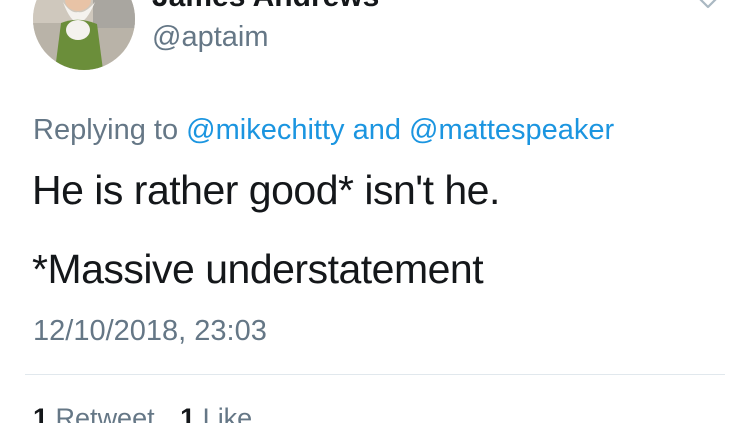 Image resolution: width=750 pixels, height=423 pixels. What do you see at coordinates (105, 413) in the screenshot?
I see `retweets-label: Retweet` at bounding box center [105, 413].